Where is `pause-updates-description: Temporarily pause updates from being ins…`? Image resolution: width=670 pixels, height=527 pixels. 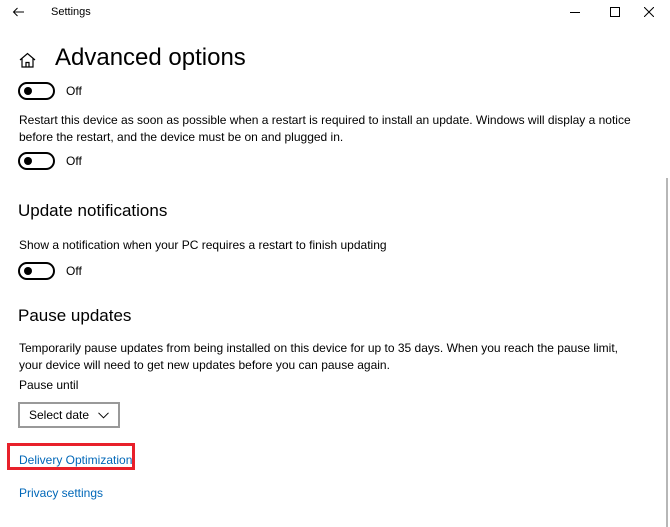
pause-updates-description: Temporarily pause updates from being ins… is located at coordinates (318, 356).